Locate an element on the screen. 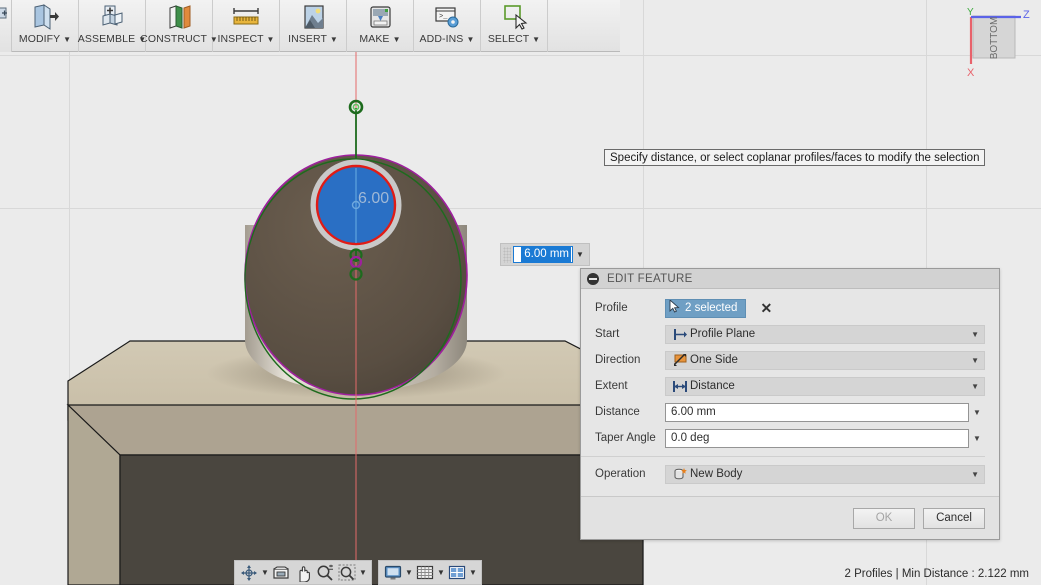  ribbon-tab-inspect: INSPECT ▼ is located at coordinates (246, 26).